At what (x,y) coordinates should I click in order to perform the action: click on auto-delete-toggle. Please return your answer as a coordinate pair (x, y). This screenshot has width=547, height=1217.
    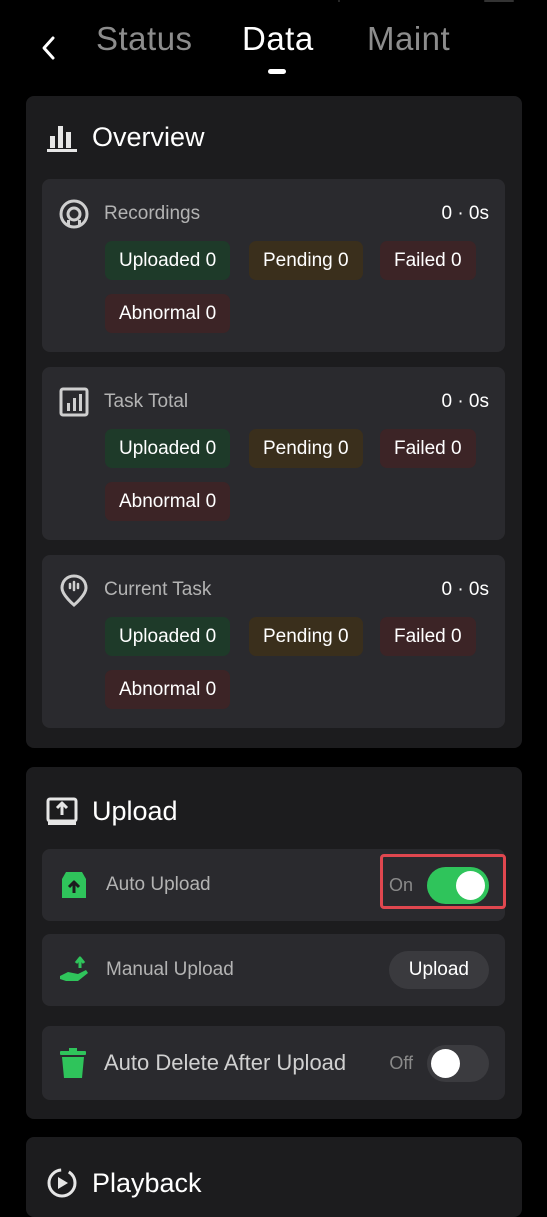
    Looking at the image, I should click on (458, 1063).